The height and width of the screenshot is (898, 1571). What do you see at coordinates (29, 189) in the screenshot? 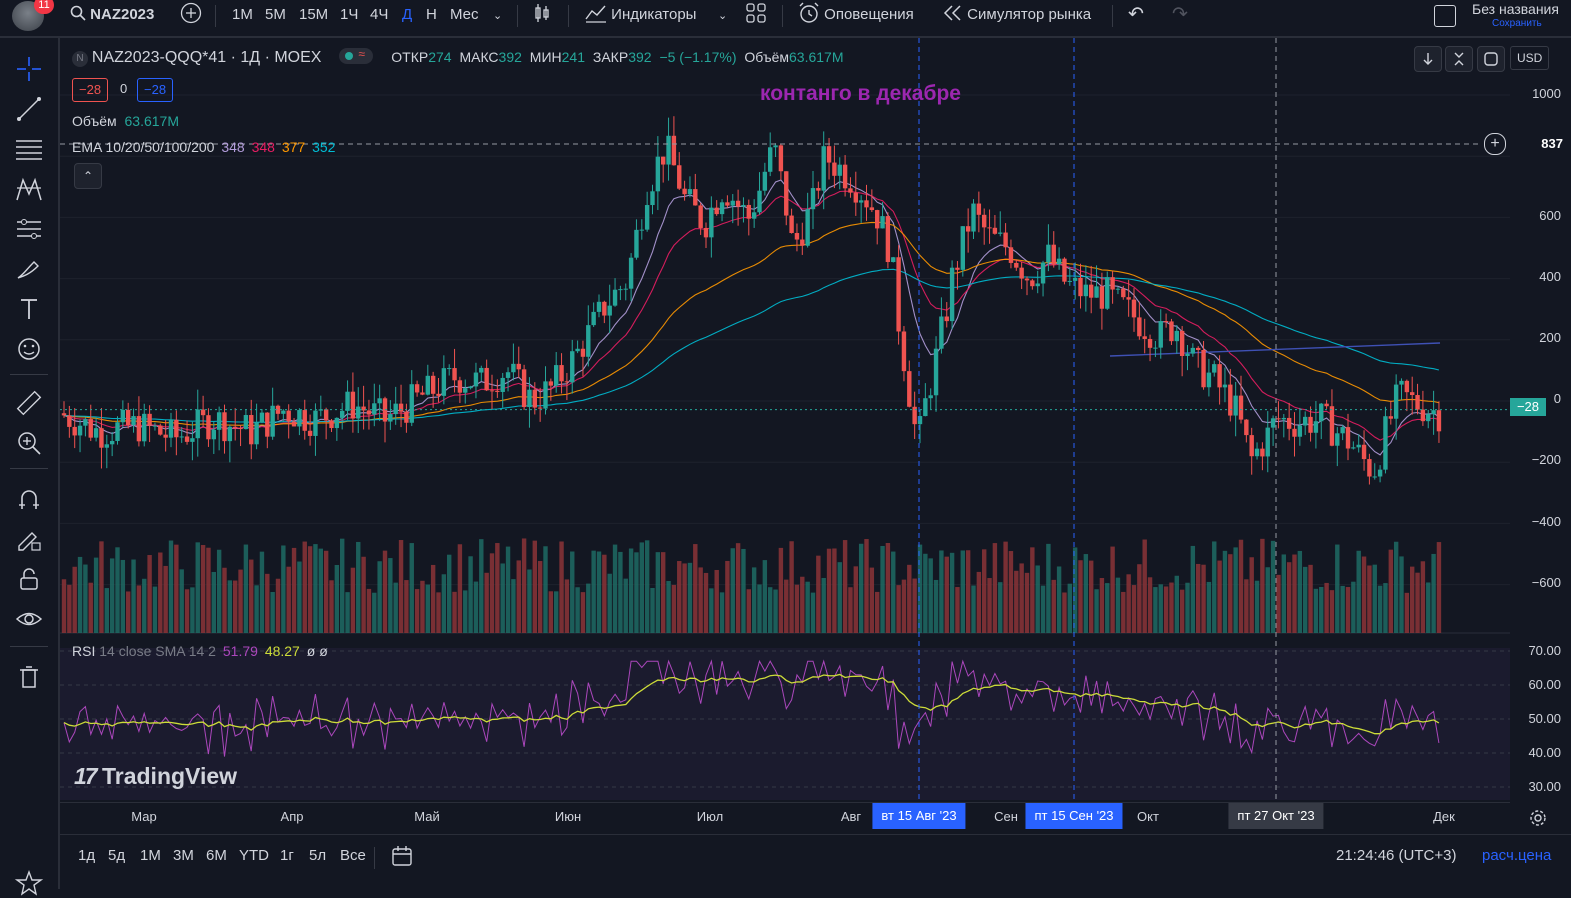
I see `pattern-icon` at bounding box center [29, 189].